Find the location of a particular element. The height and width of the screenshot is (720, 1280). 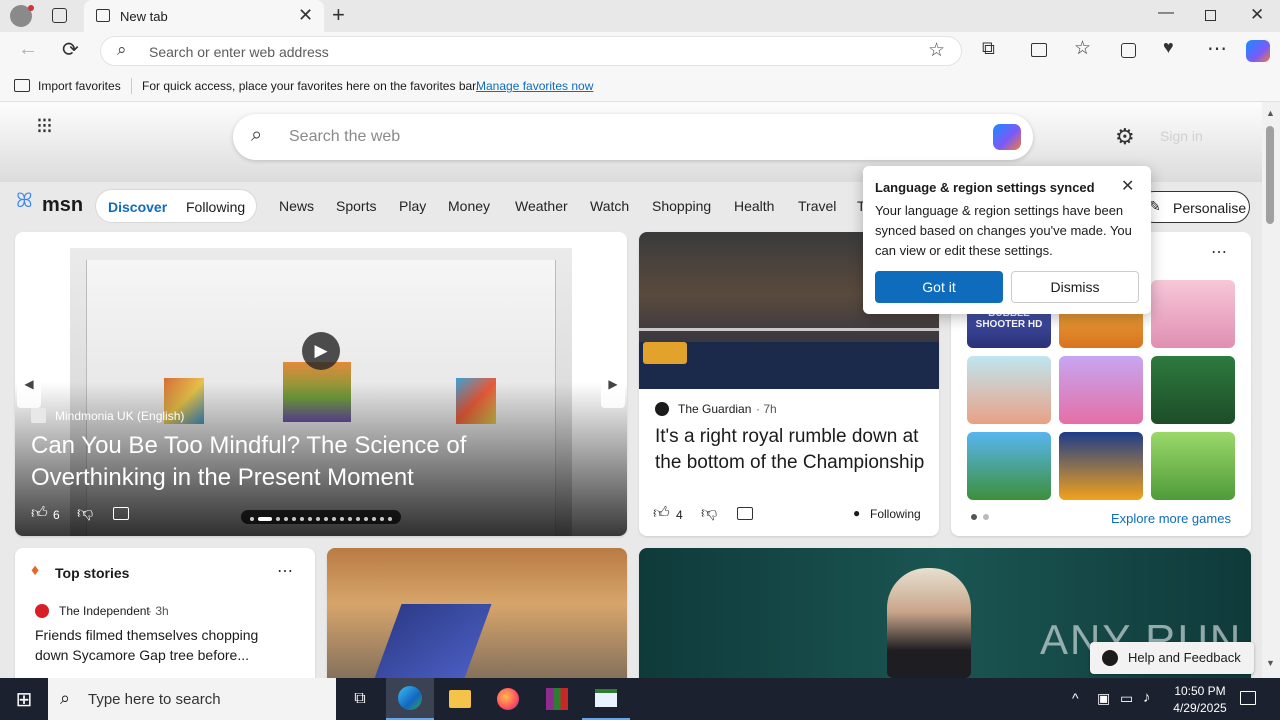

restore-icon is located at coordinates (1210, 15).